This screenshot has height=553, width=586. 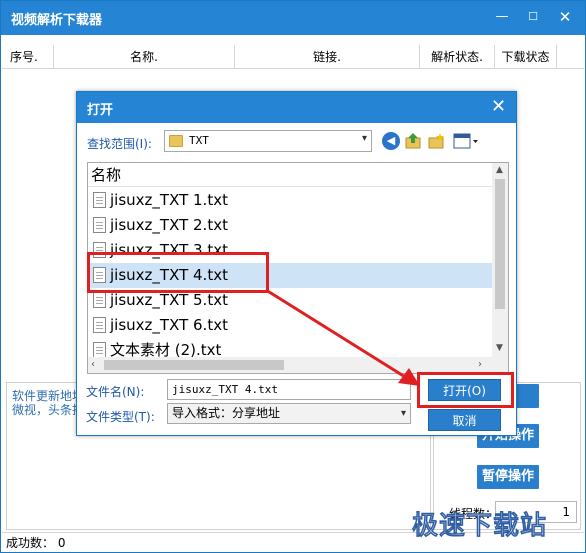 What do you see at coordinates (480, 526) in the screenshot?
I see `watermark: 极速下载站` at bounding box center [480, 526].